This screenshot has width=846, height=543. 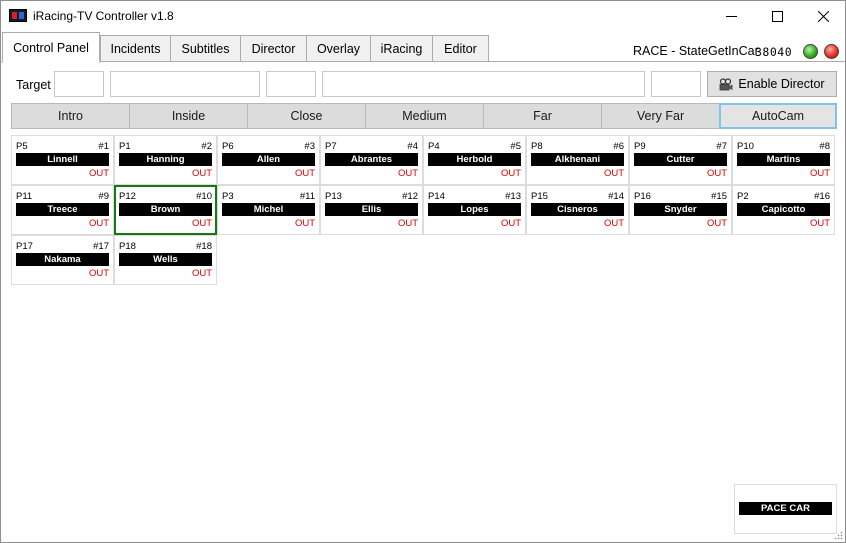 I want to click on driver-position: P11, so click(x=24, y=196).